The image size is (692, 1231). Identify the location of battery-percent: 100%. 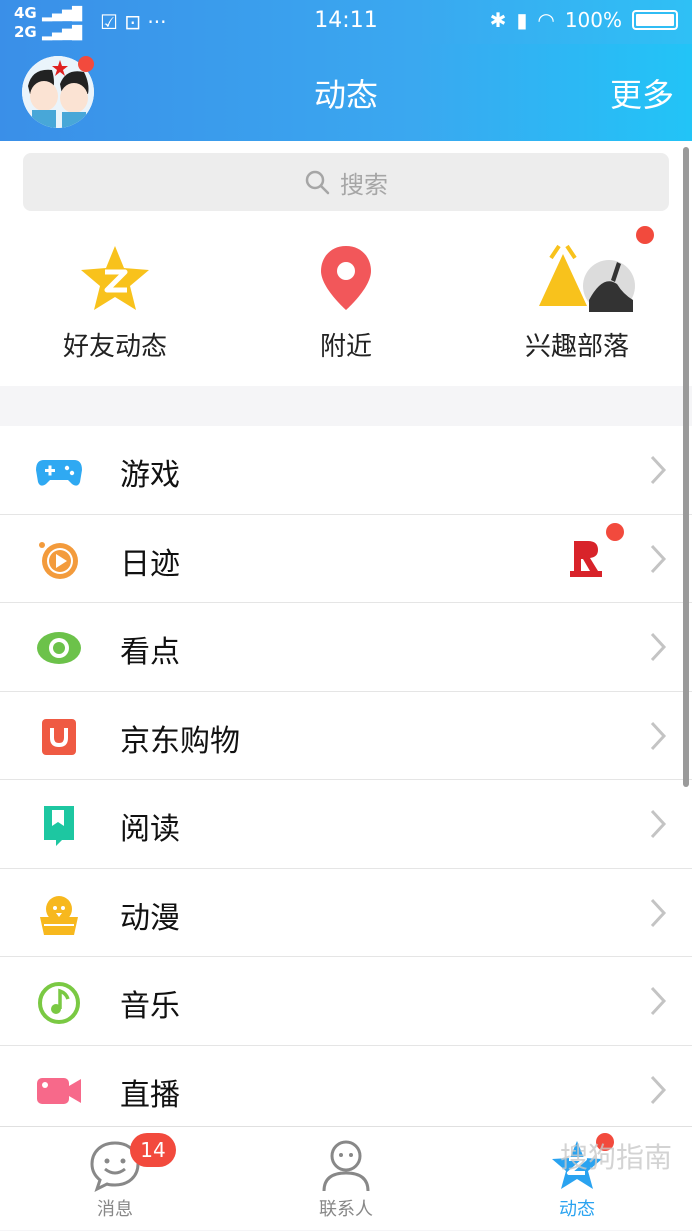
(593, 20).